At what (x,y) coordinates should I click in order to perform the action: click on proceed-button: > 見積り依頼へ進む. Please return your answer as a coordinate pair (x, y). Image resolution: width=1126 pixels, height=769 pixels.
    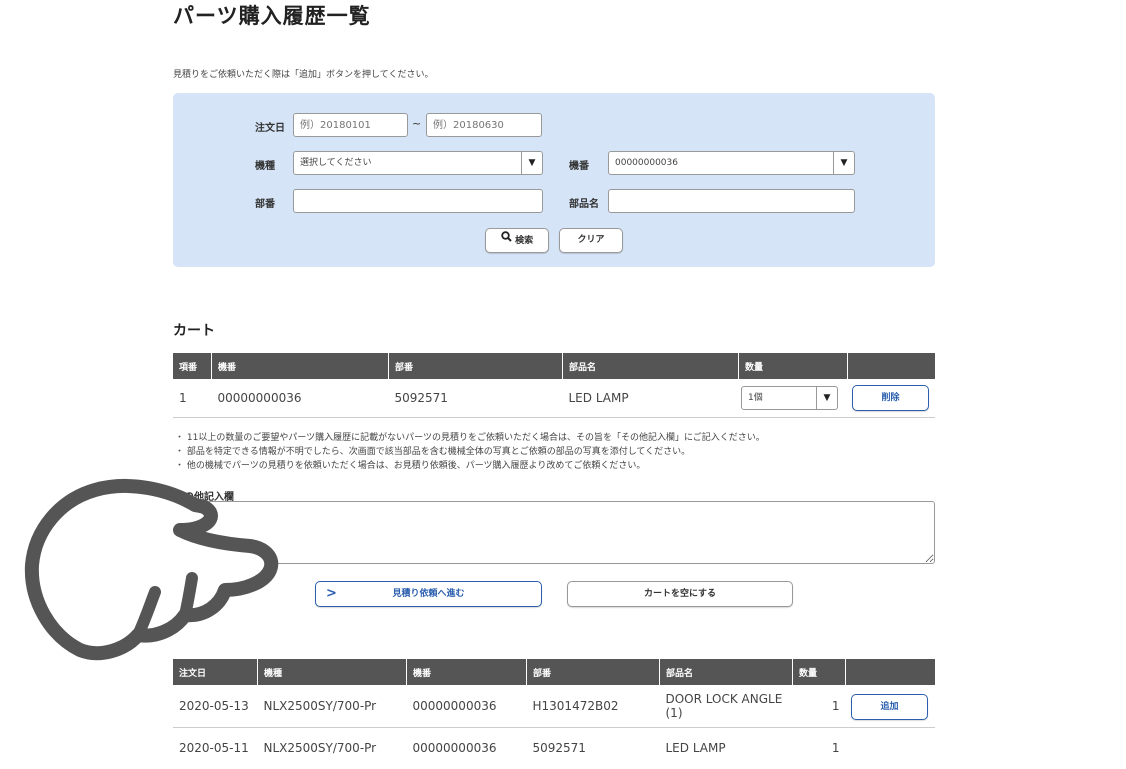
    Looking at the image, I should click on (428, 594).